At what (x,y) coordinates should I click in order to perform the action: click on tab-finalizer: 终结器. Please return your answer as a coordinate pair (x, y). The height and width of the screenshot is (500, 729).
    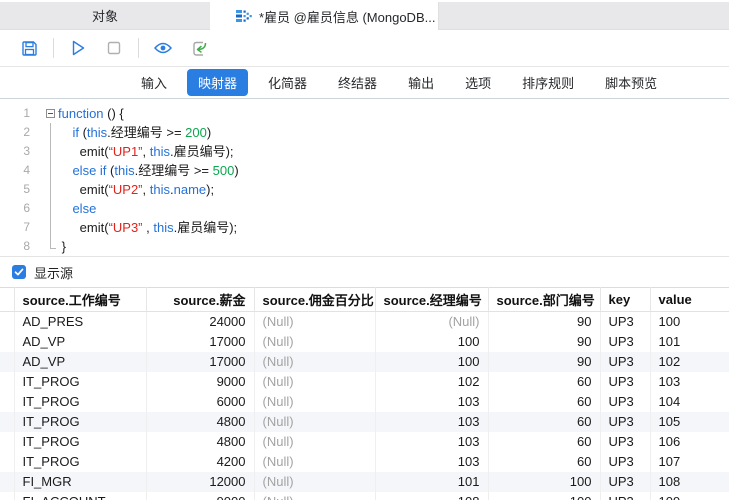
    Looking at the image, I should click on (357, 82).